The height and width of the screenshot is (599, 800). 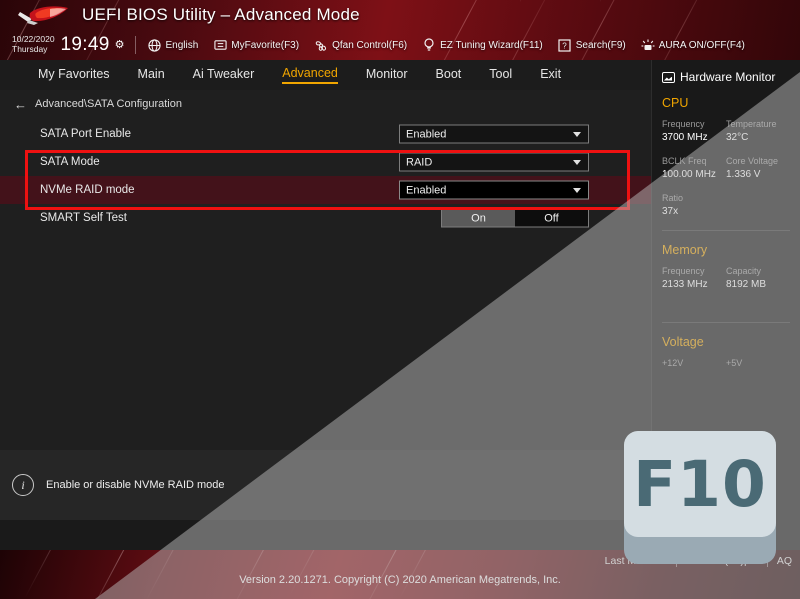 What do you see at coordinates (45, 15) in the screenshot?
I see `rog-logo` at bounding box center [45, 15].